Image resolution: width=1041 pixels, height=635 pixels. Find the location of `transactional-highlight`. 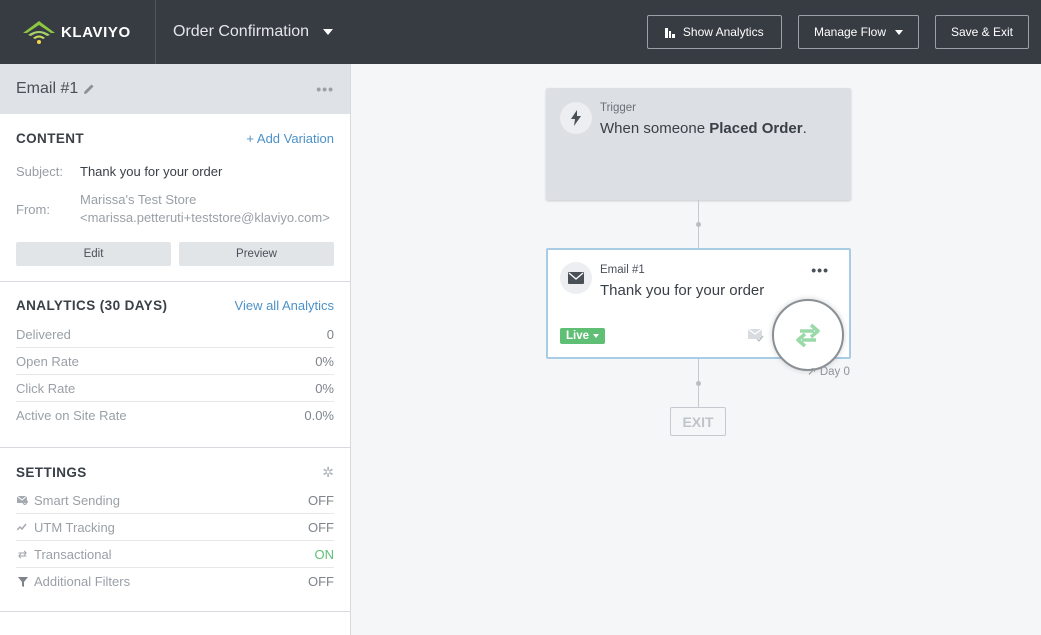

transactional-highlight is located at coordinates (808, 335).